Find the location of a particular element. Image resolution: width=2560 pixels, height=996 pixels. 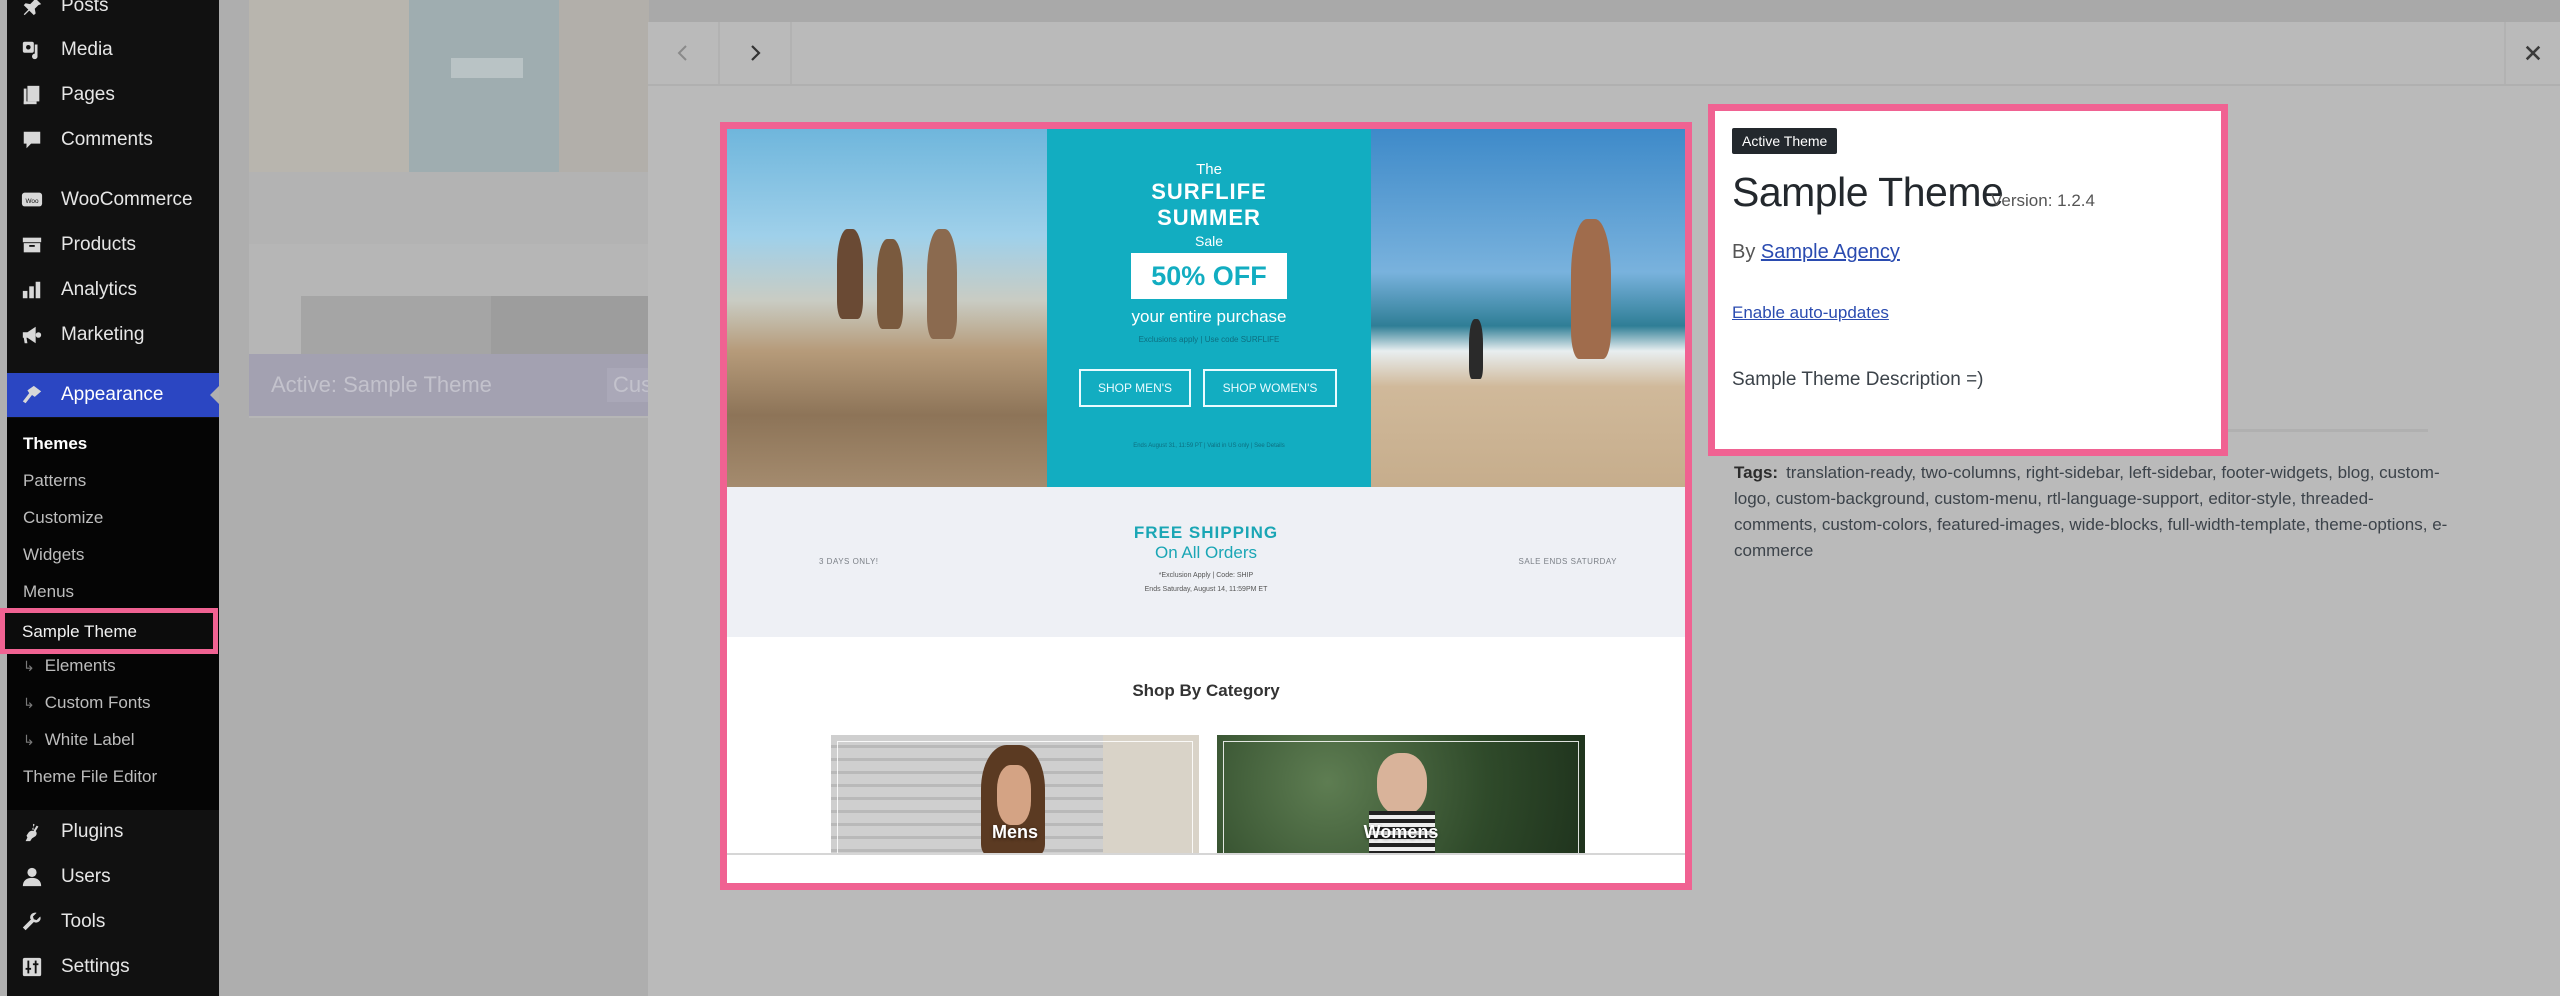

pin-icon is located at coordinates (32, 9).